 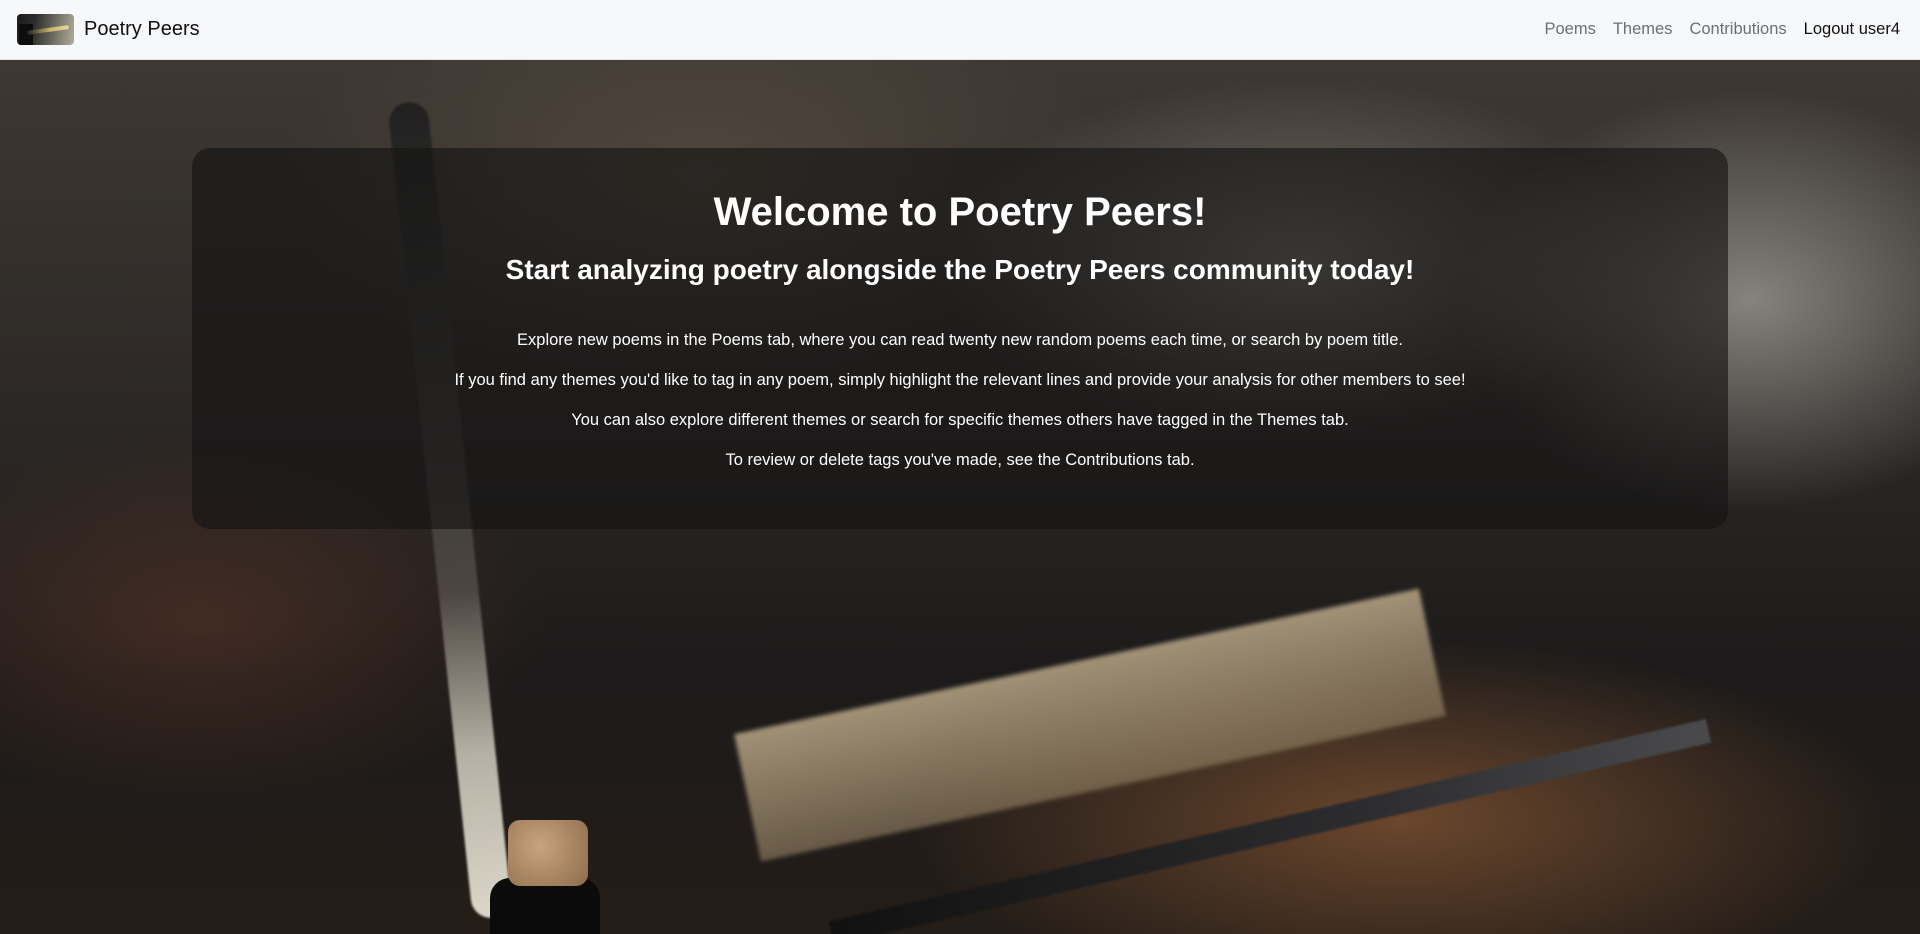 What do you see at coordinates (545, 906) in the screenshot?
I see `inkwell-decoration` at bounding box center [545, 906].